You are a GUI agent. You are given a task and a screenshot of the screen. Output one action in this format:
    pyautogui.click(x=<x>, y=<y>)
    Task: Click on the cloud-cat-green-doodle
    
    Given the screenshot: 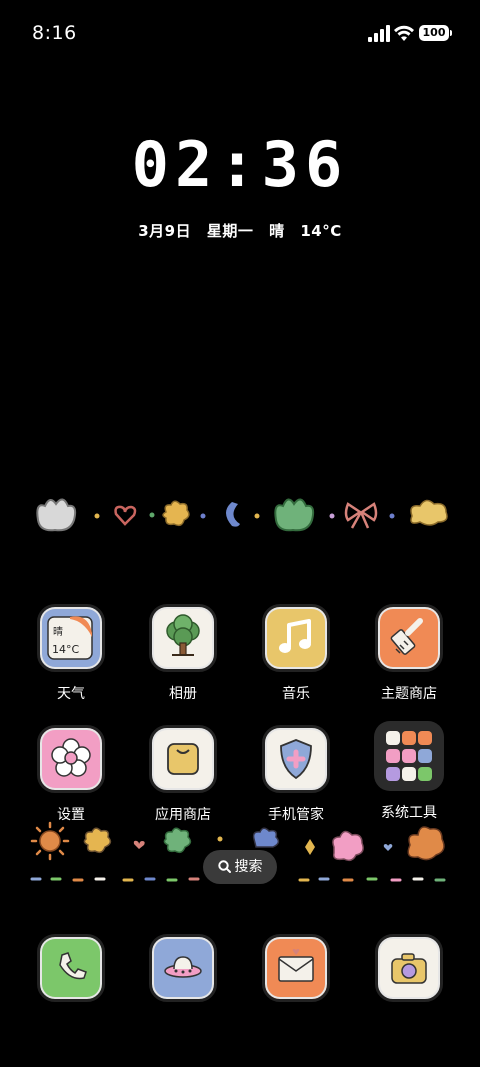 What is the action you would take?
    pyautogui.click(x=294, y=515)
    